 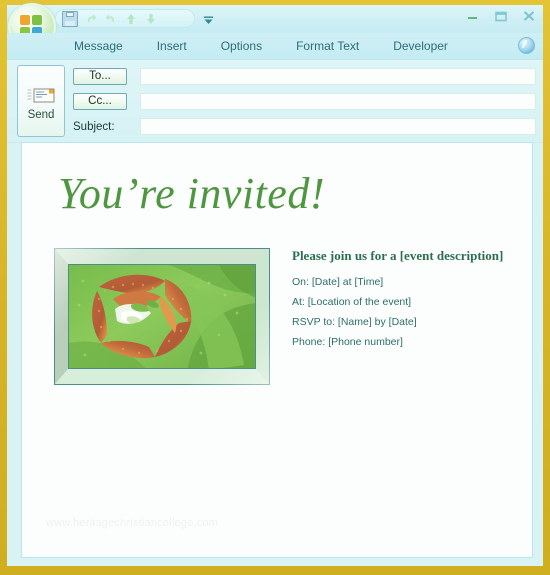 What do you see at coordinates (529, 16) in the screenshot?
I see `close-button` at bounding box center [529, 16].